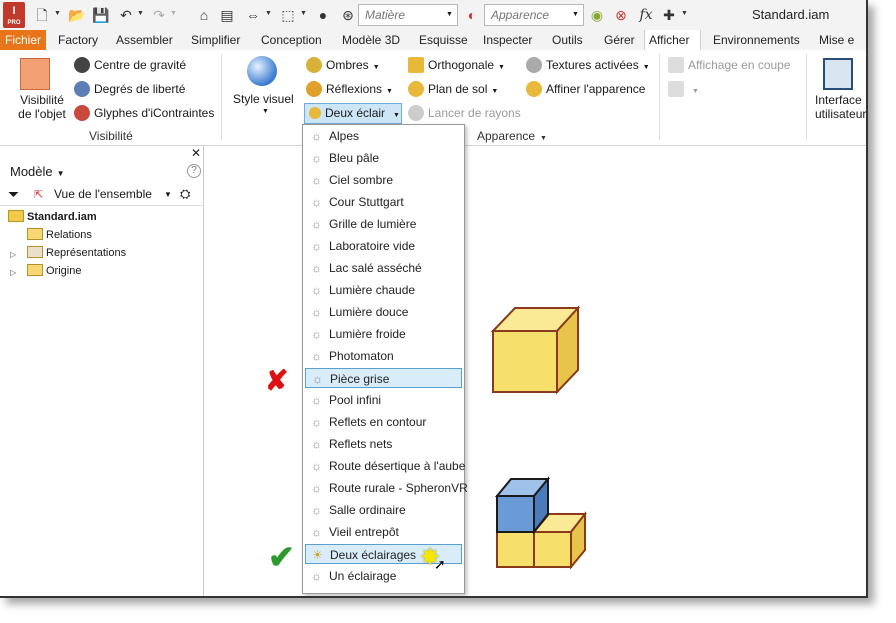 This screenshot has width=896, height=623. I want to click on reflections-button: Réflexions ▼, so click(349, 89).